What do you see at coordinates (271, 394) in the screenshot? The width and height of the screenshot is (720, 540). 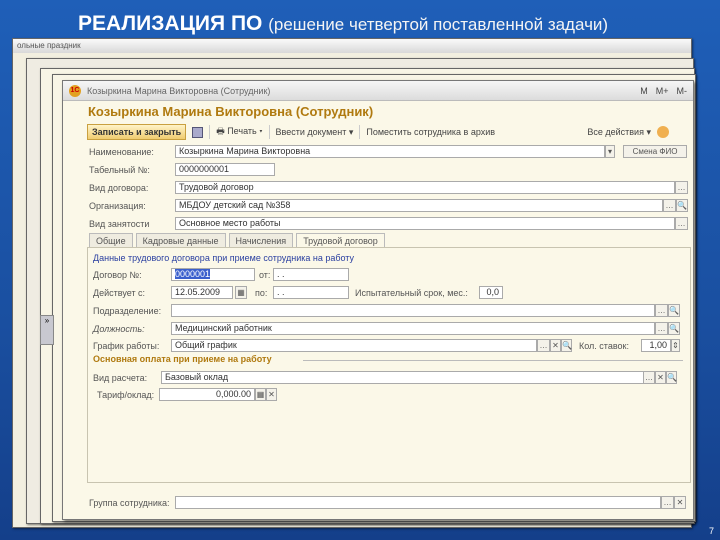 I see `tariff-clear-icon: ✕` at bounding box center [271, 394].